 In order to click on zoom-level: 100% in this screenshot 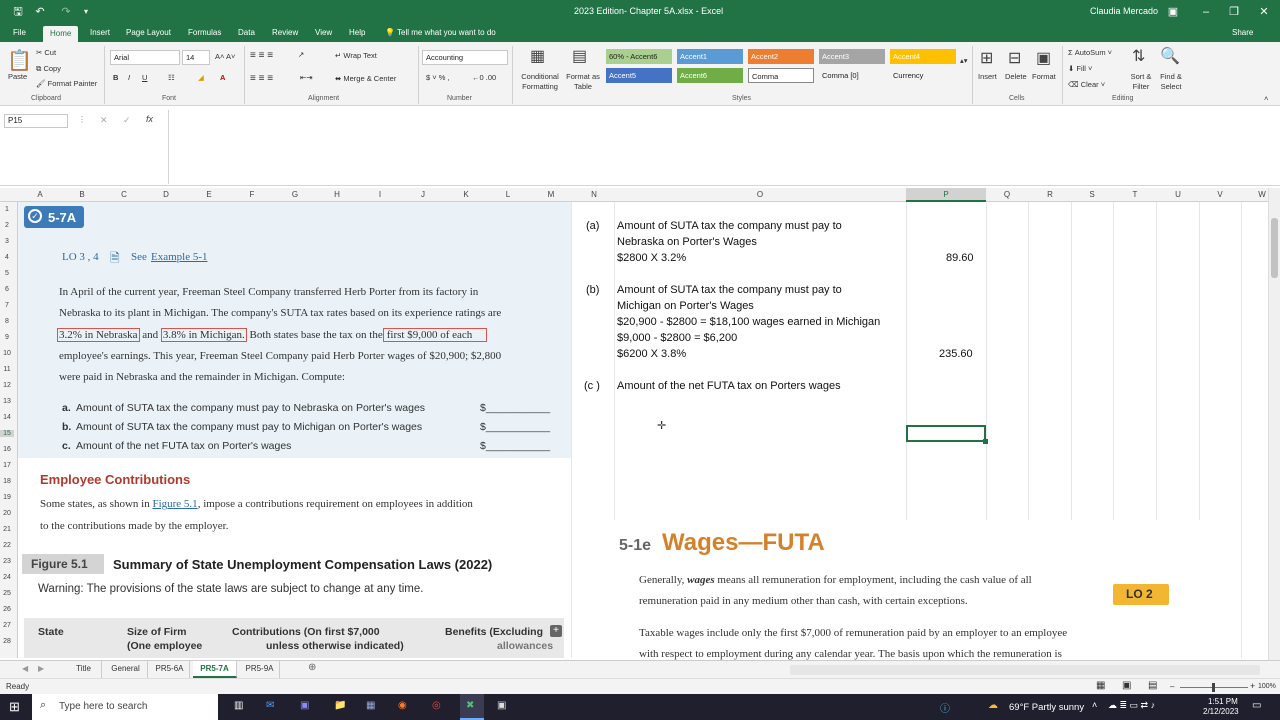, I will do `click(1267, 686)`.